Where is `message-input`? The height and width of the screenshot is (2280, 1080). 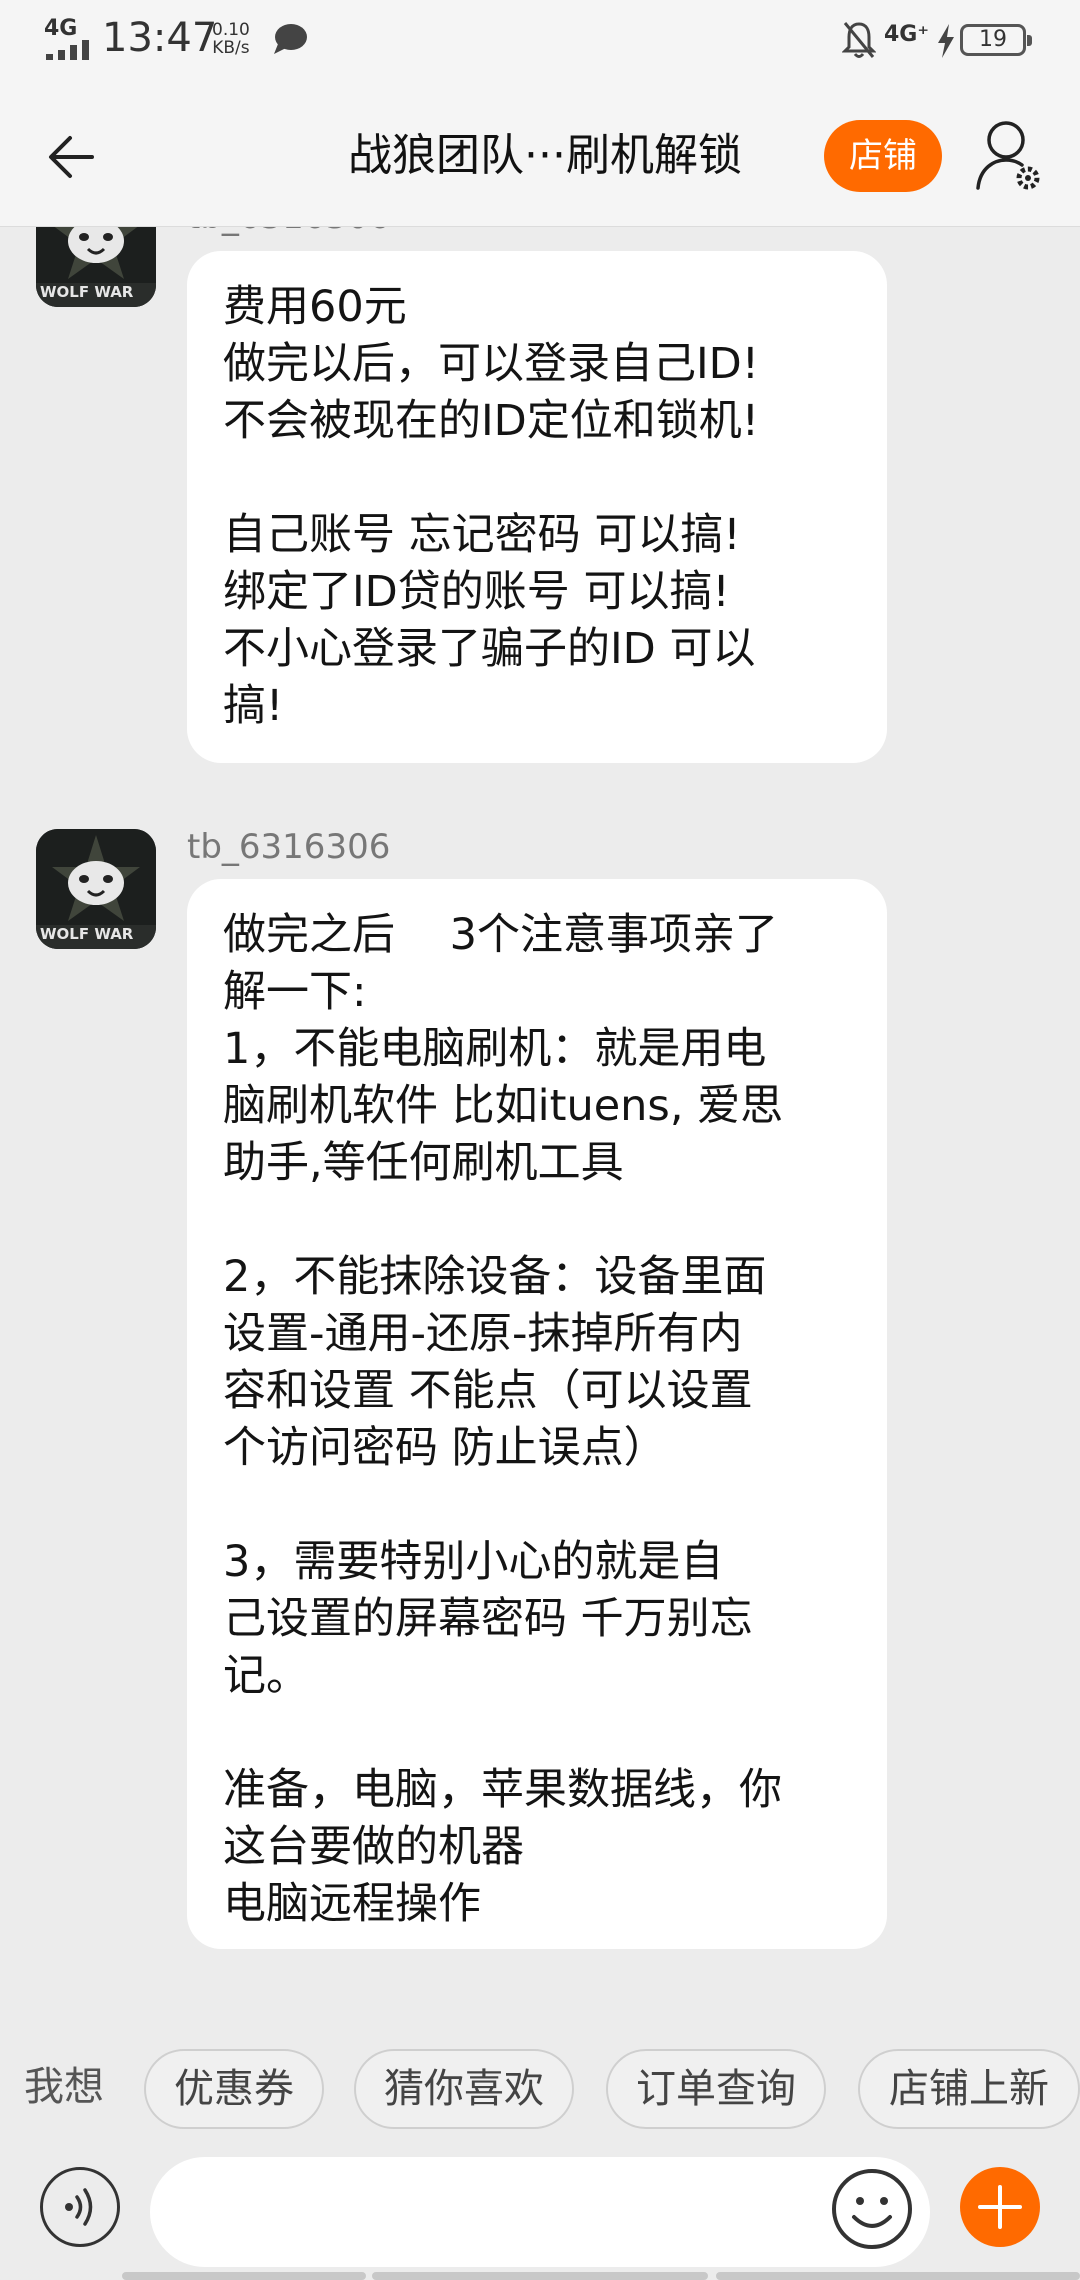
message-input is located at coordinates (540, 2212).